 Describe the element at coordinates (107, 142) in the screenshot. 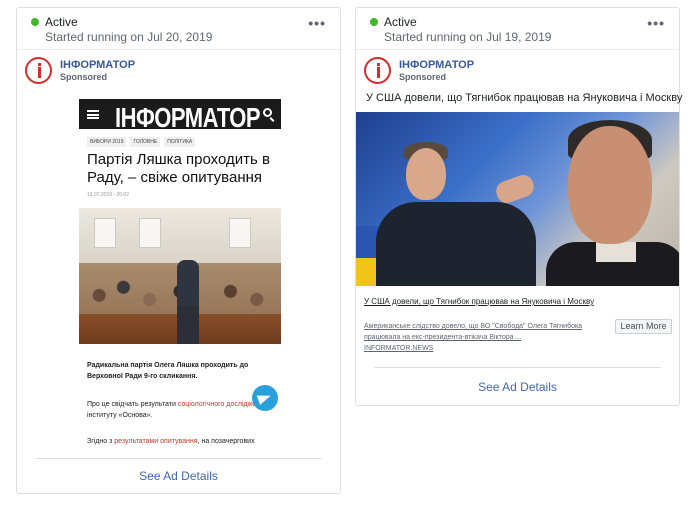

I see `article-tag: ВИБОРИ 2019` at that location.